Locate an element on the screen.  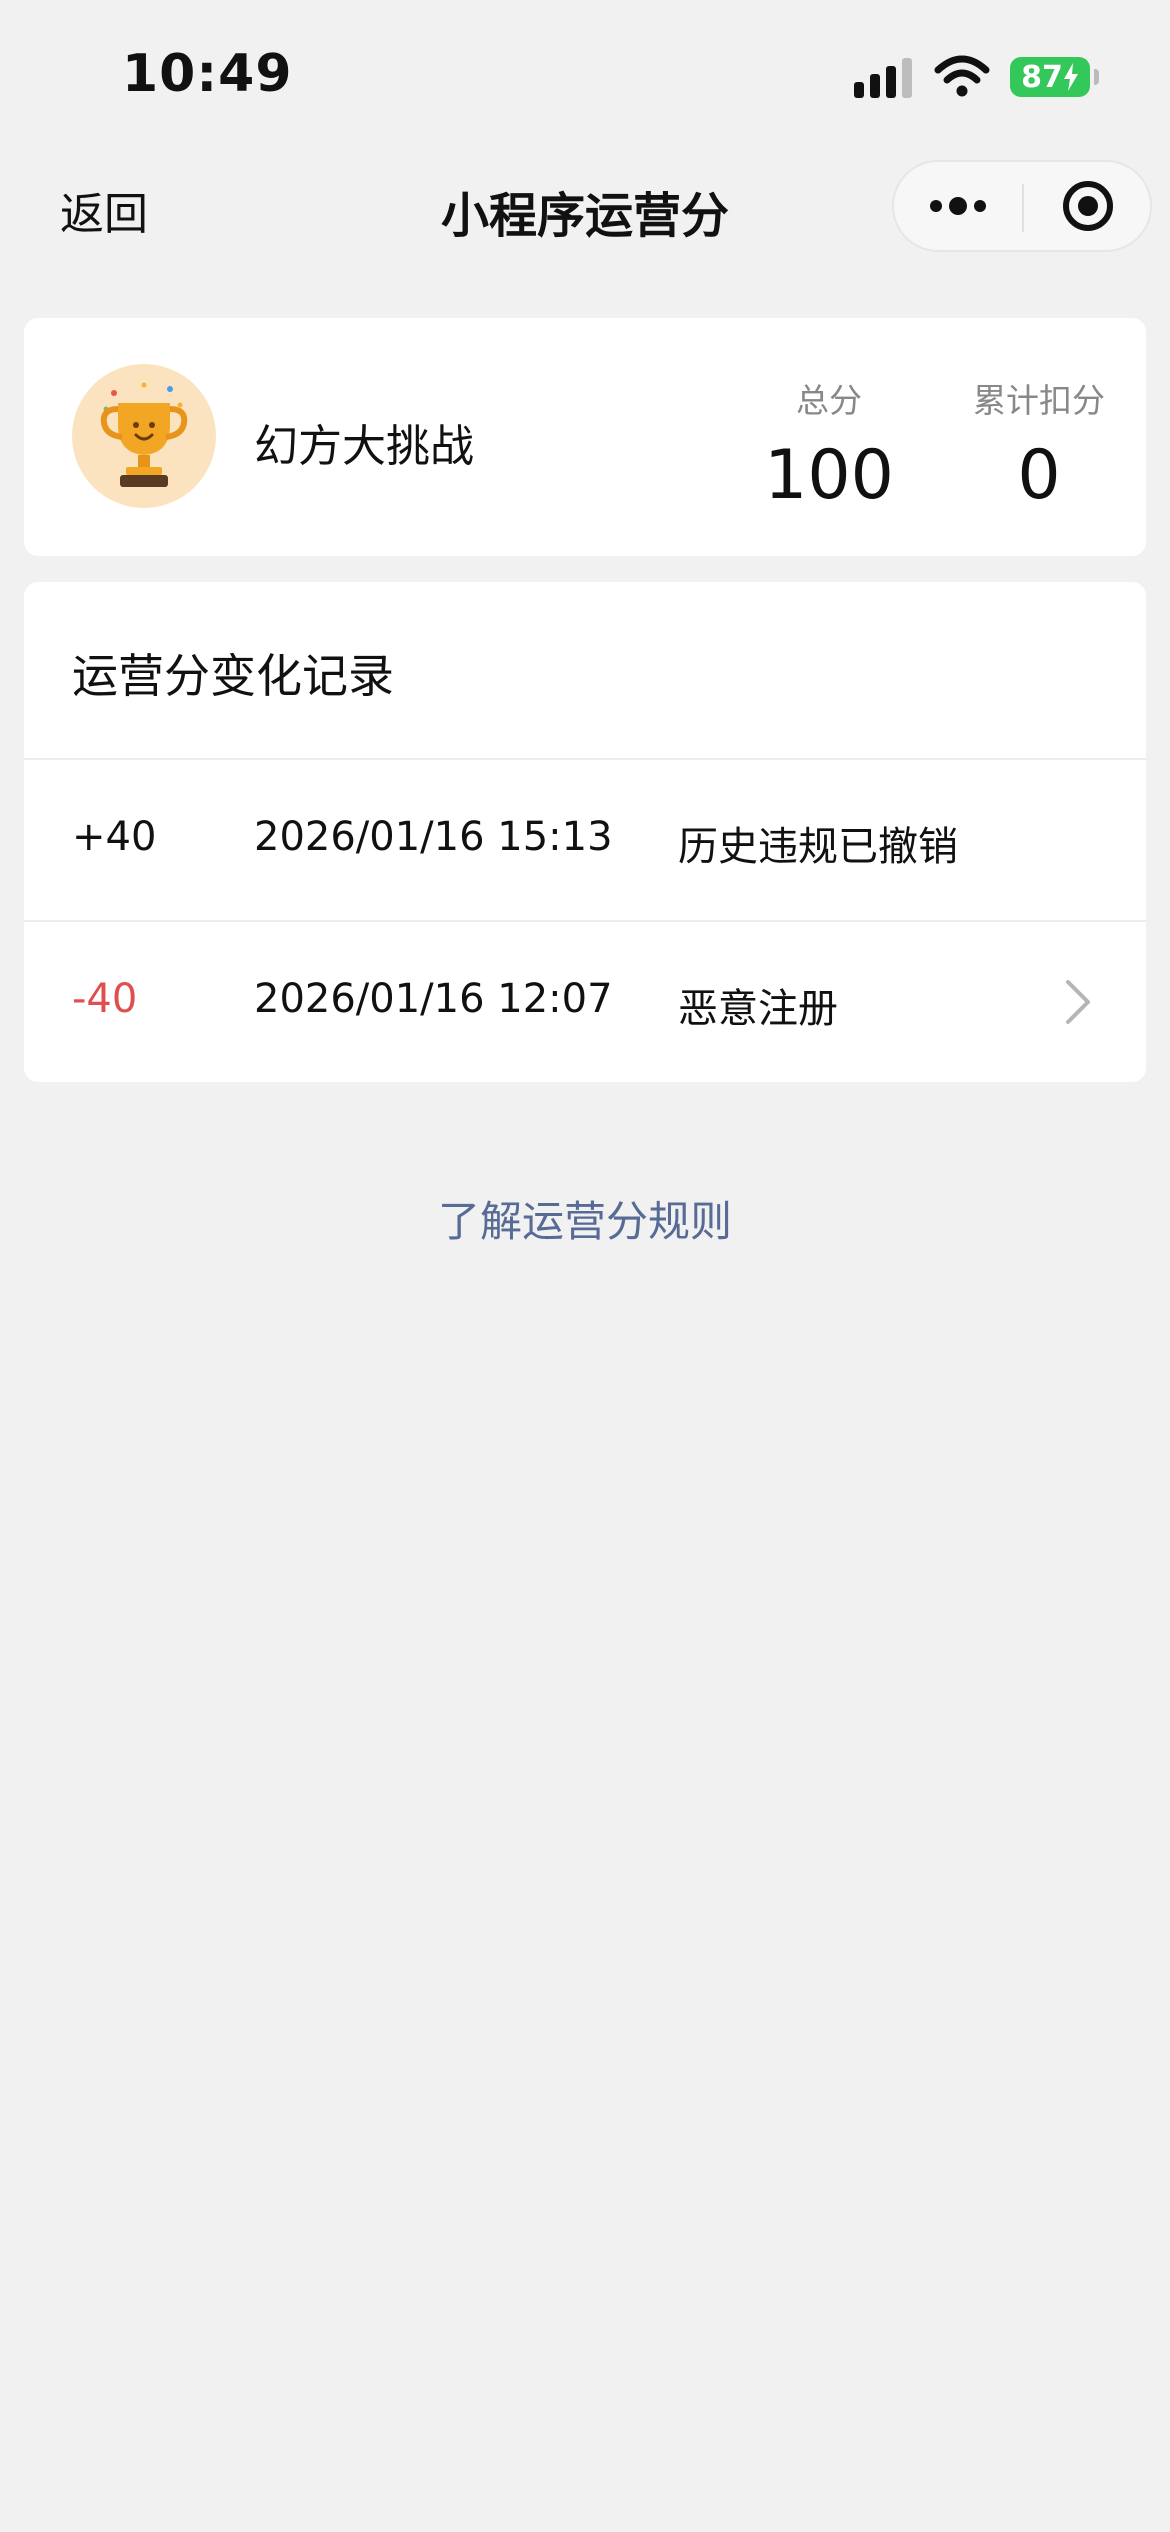
more-dots-icon is located at coordinates (958, 206).